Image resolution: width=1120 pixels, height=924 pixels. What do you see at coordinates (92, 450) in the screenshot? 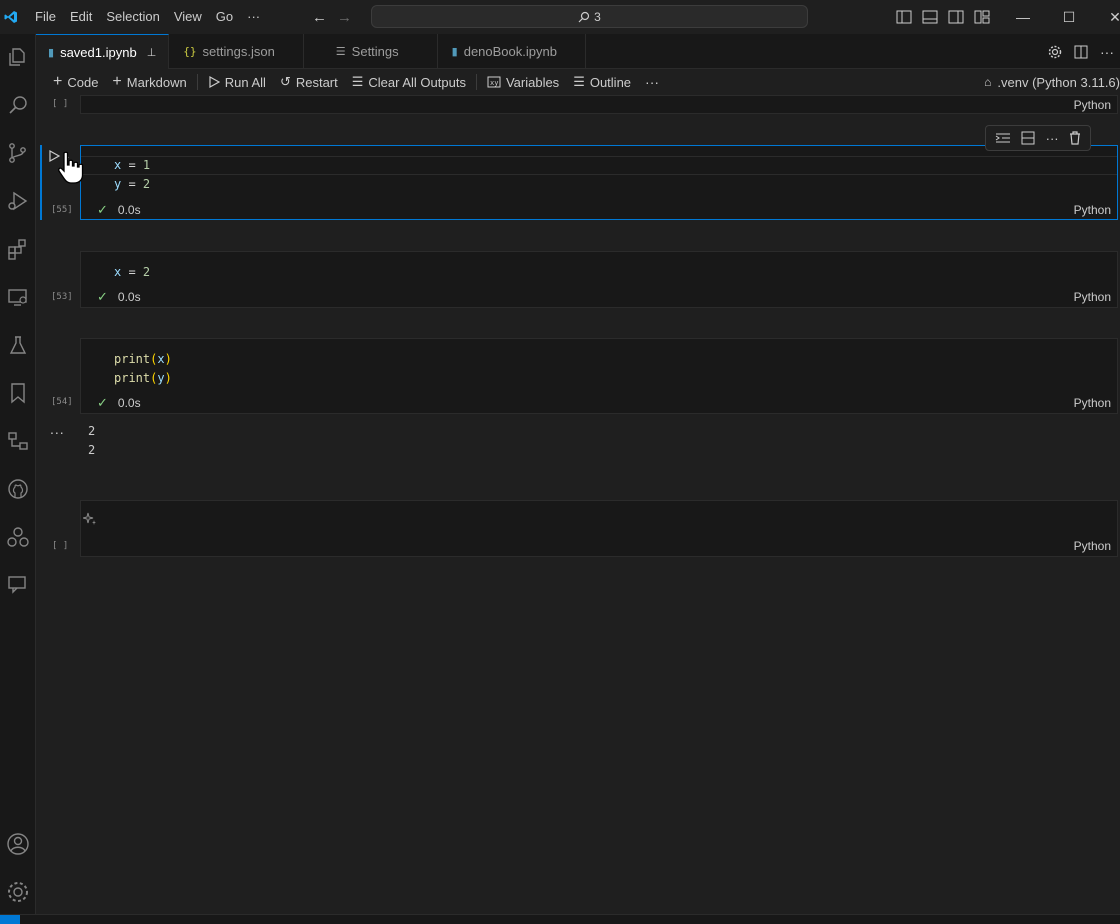
I see `cell-output-line: 2` at bounding box center [92, 450].